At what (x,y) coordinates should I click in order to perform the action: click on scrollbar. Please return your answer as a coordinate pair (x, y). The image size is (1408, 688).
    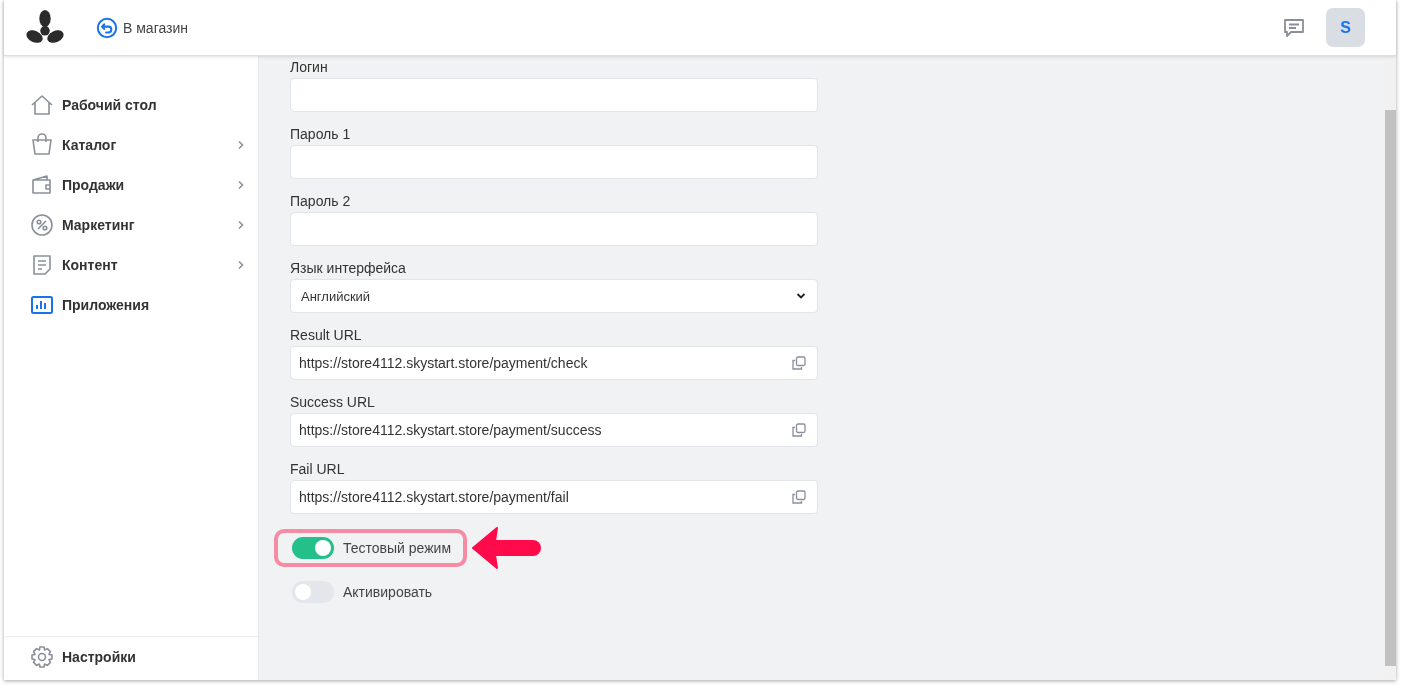
    Looking at the image, I should click on (1390, 368).